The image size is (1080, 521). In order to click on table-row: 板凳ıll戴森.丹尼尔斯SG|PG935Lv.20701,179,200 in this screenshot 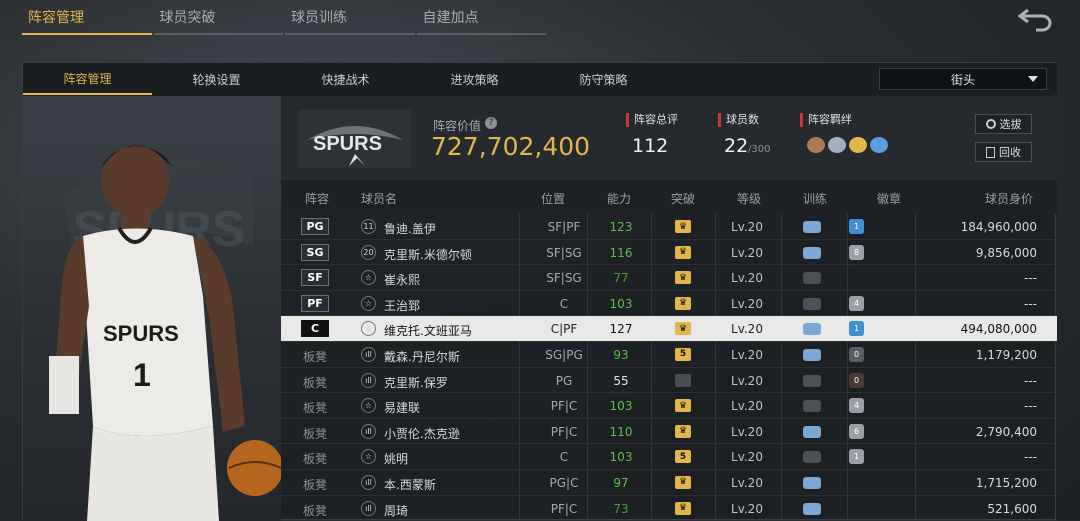, I will do `click(669, 355)`.